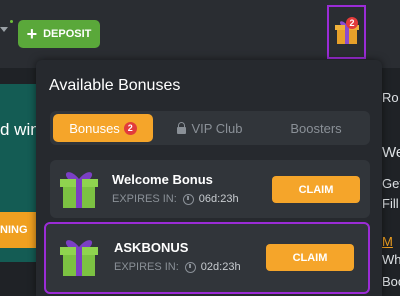 This screenshot has height=296, width=400. Describe the element at coordinates (162, 179) in the screenshot. I see `bonus-name: Welcome Bonus` at that location.